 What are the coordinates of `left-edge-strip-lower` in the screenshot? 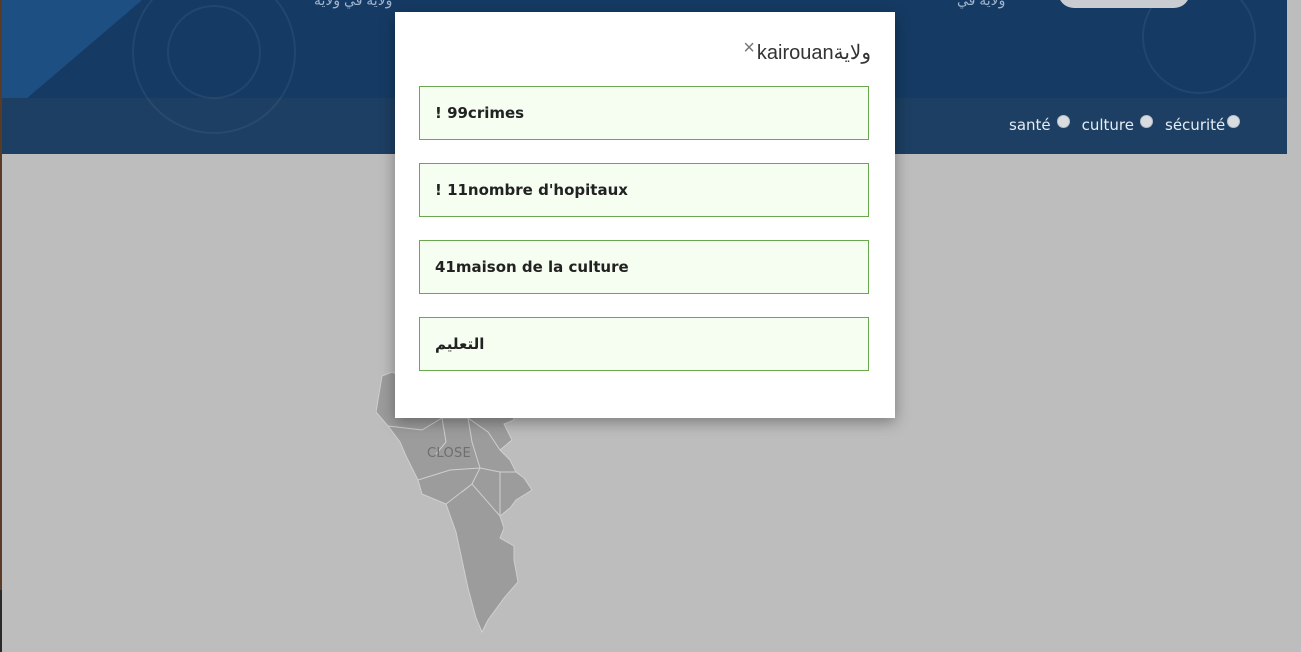 It's located at (1, 621).